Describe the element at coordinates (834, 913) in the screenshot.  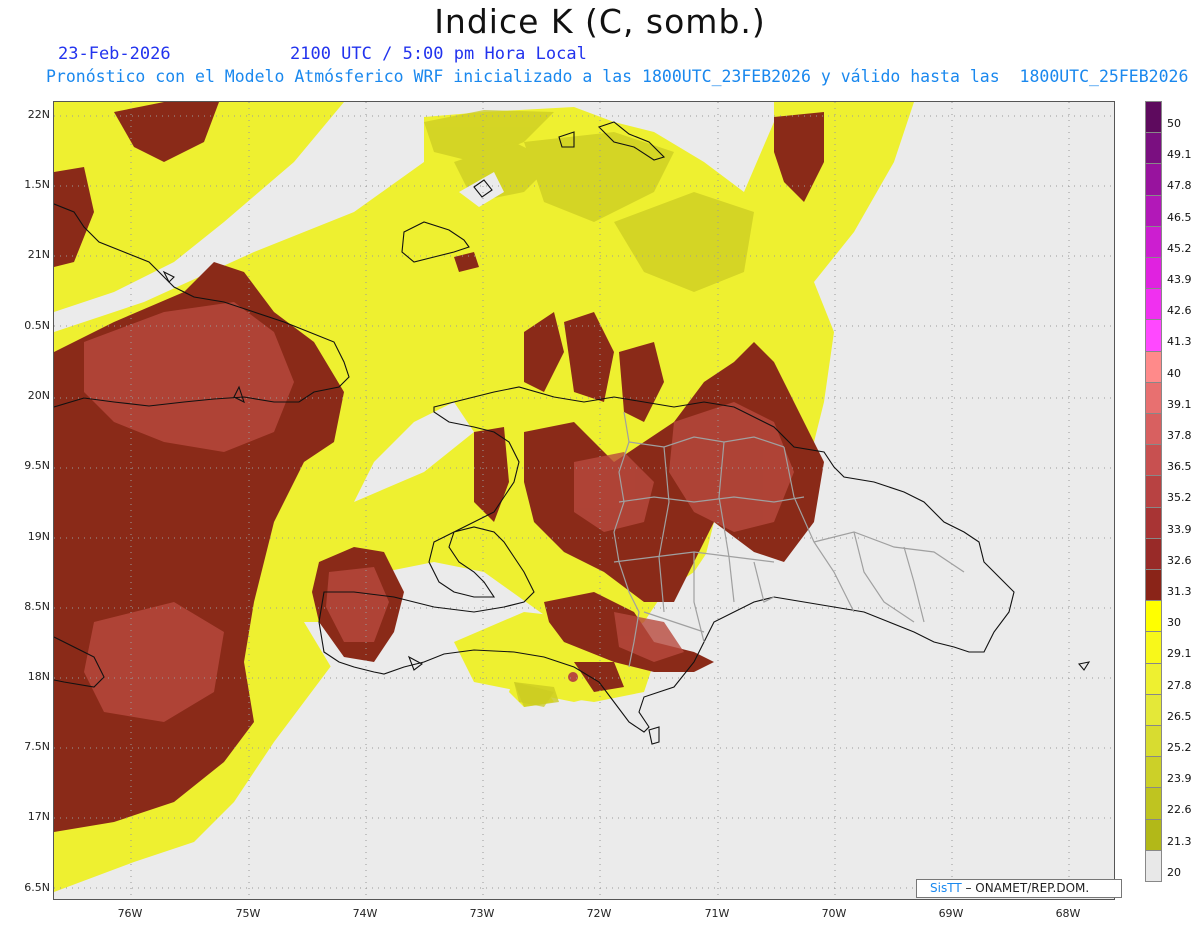
I see `lon-label: 70W` at that location.